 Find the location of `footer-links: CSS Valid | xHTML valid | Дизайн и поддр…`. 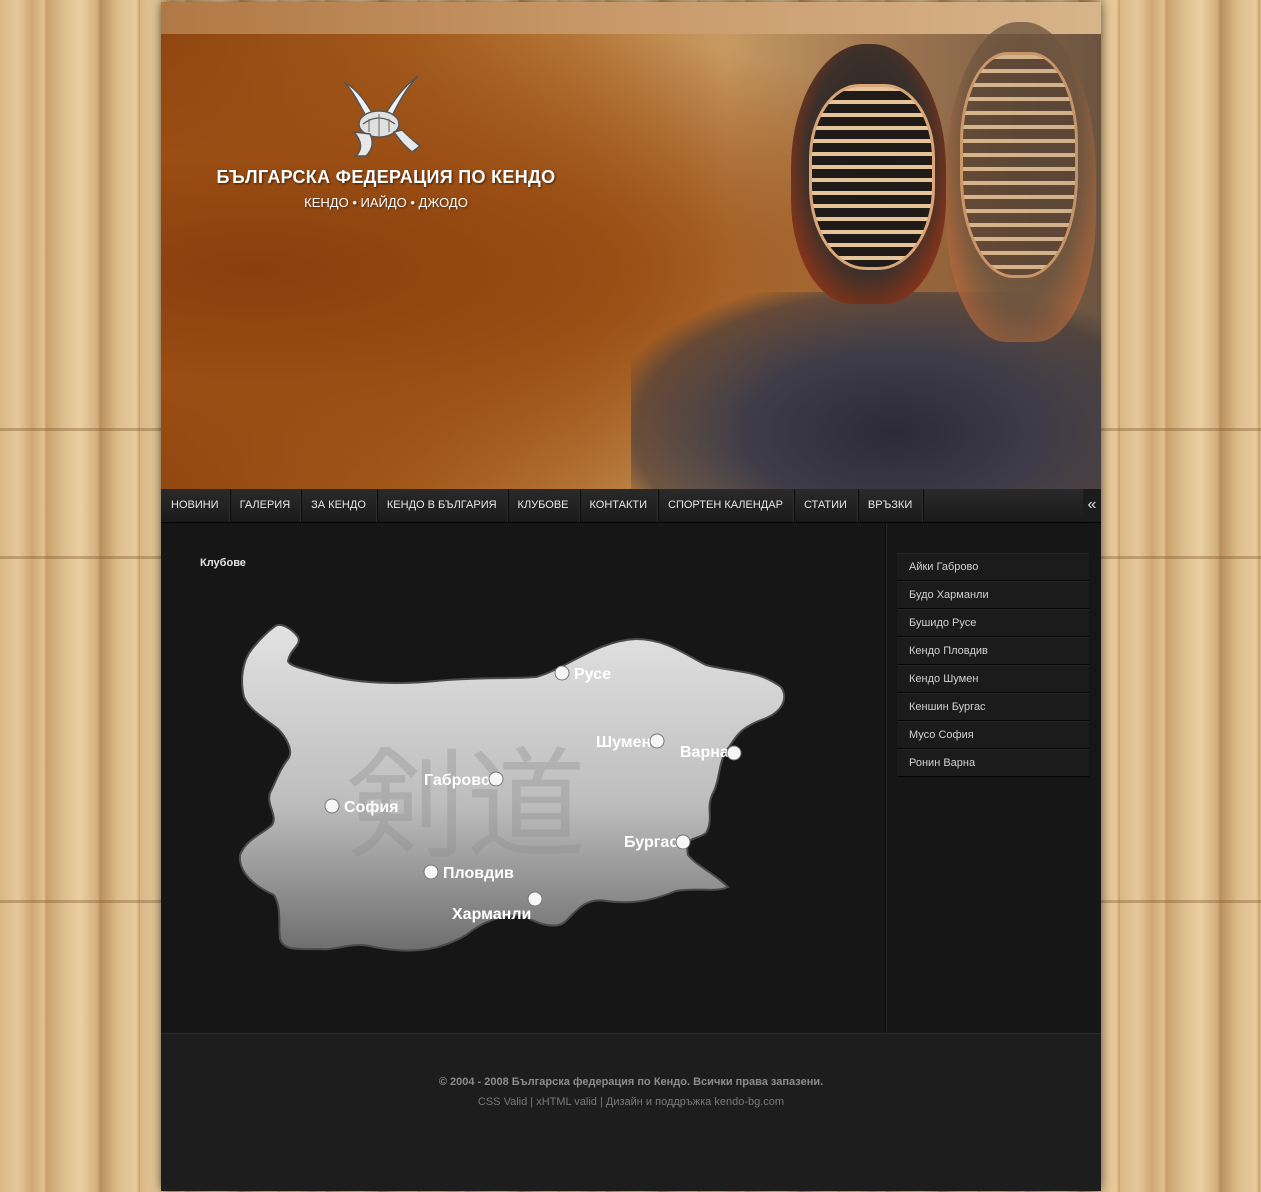

footer-links: CSS Valid | xHTML valid | Дизайн и поддр… is located at coordinates (631, 1102).